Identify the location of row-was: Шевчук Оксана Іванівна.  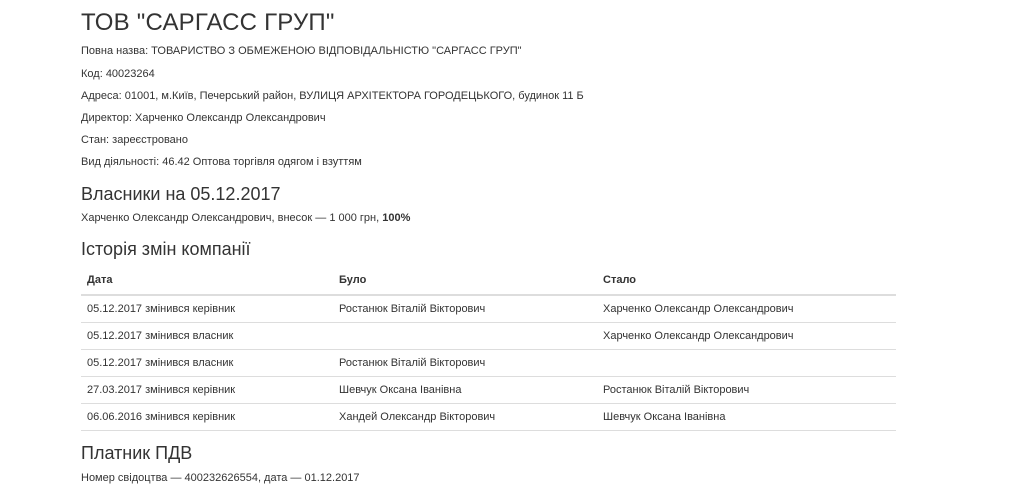
(465, 390).